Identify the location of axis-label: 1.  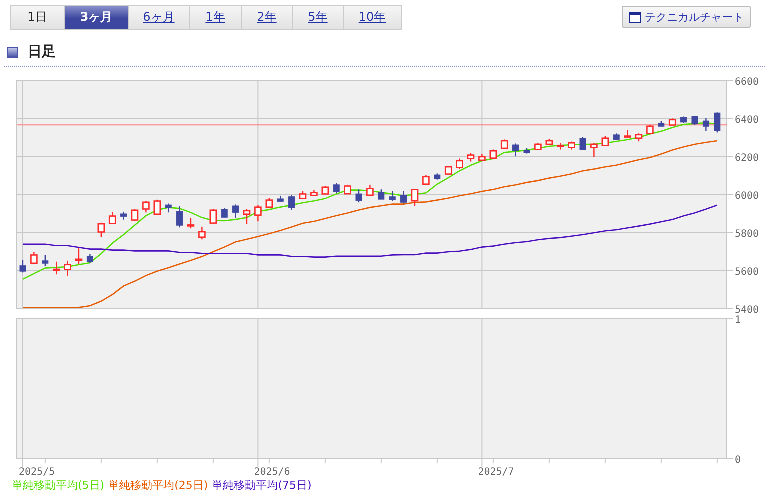
(738, 320).